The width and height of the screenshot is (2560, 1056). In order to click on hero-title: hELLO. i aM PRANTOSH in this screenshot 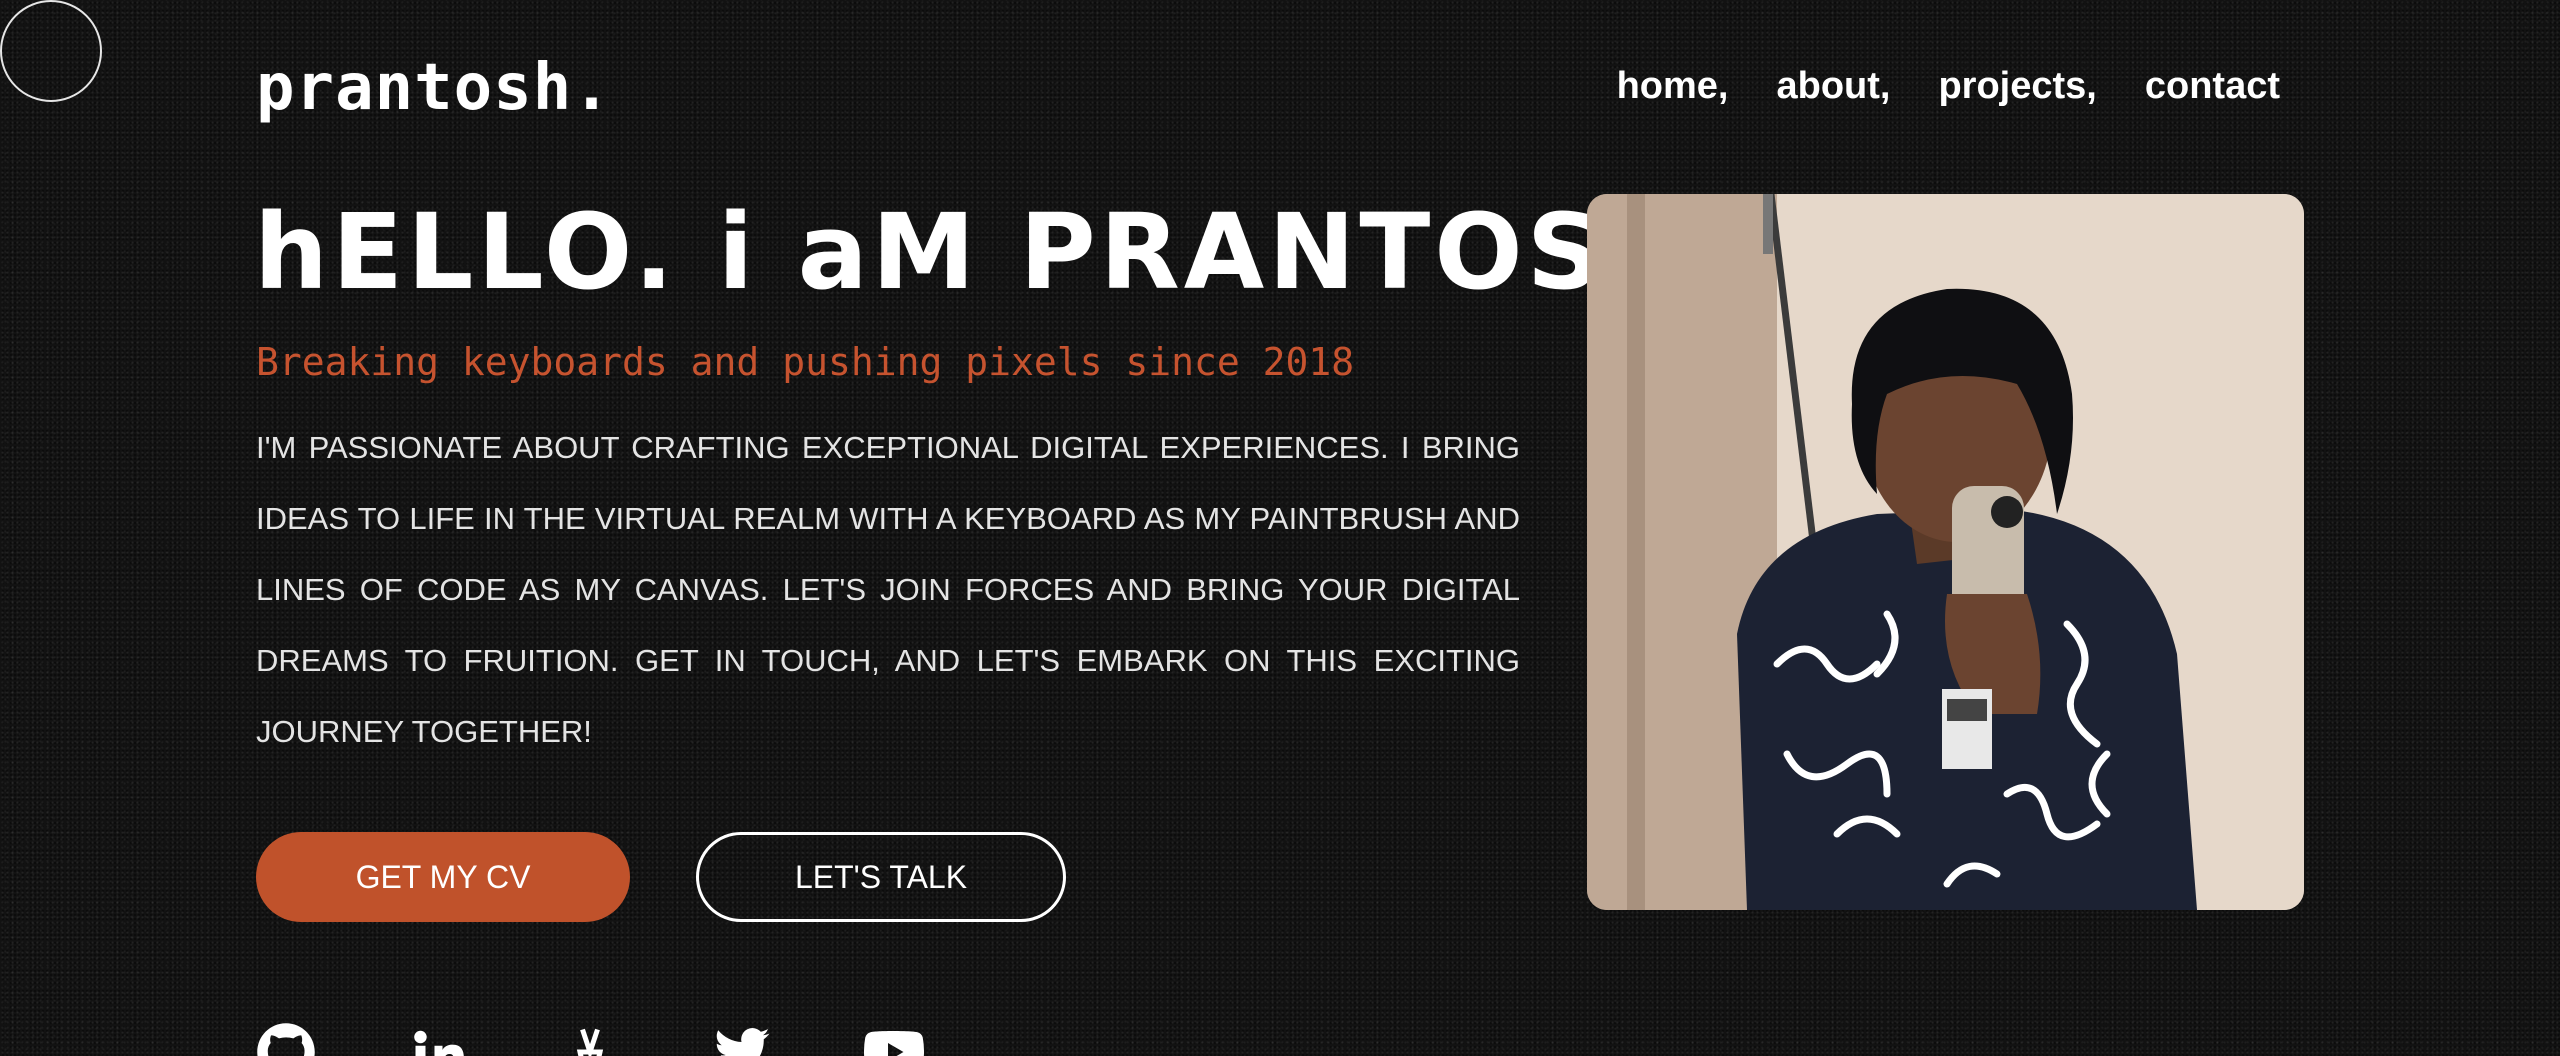, I will do `click(975, 252)`.